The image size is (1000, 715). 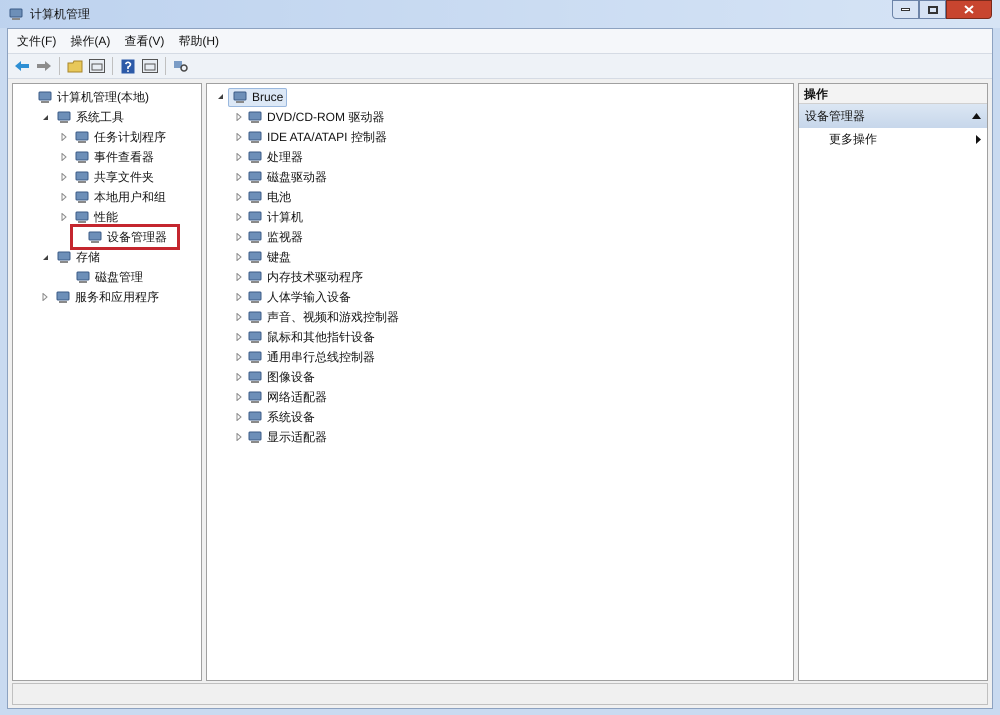 I want to click on tree-item: 计算机管理(本地), so click(x=93, y=97).